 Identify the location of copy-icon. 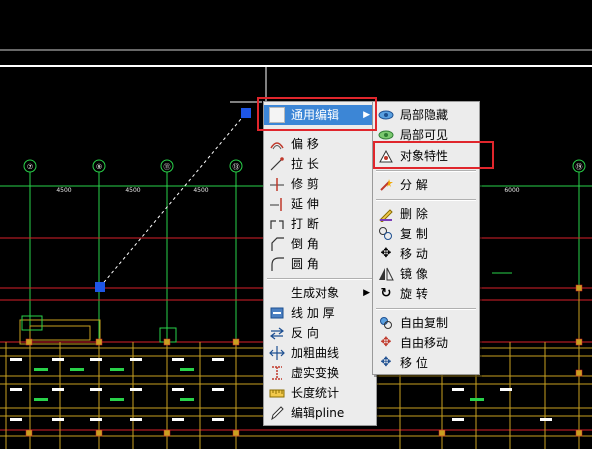
(386, 234).